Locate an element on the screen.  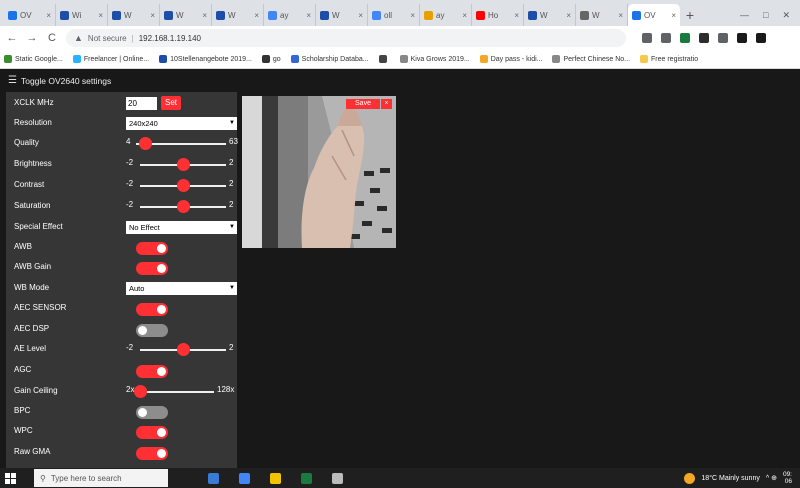
bookmark-item: Free registratio is located at coordinates (669, 59).